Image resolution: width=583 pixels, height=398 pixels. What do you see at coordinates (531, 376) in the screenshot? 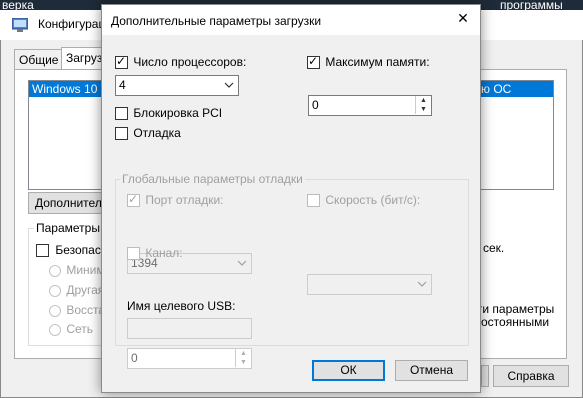
I see `help-button: Справка` at bounding box center [531, 376].